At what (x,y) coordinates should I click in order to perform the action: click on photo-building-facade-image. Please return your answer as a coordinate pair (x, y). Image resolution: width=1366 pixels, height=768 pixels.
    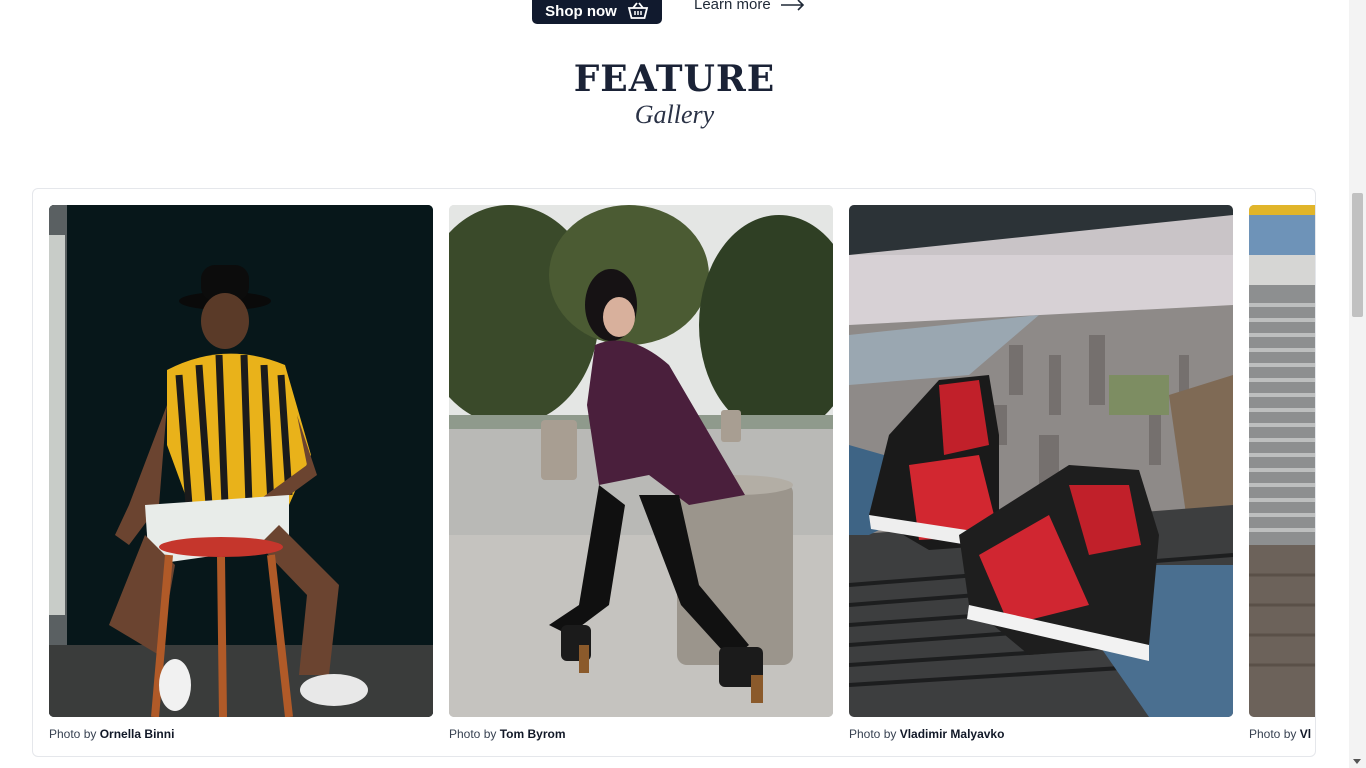
    Looking at the image, I should click on (1282, 461).